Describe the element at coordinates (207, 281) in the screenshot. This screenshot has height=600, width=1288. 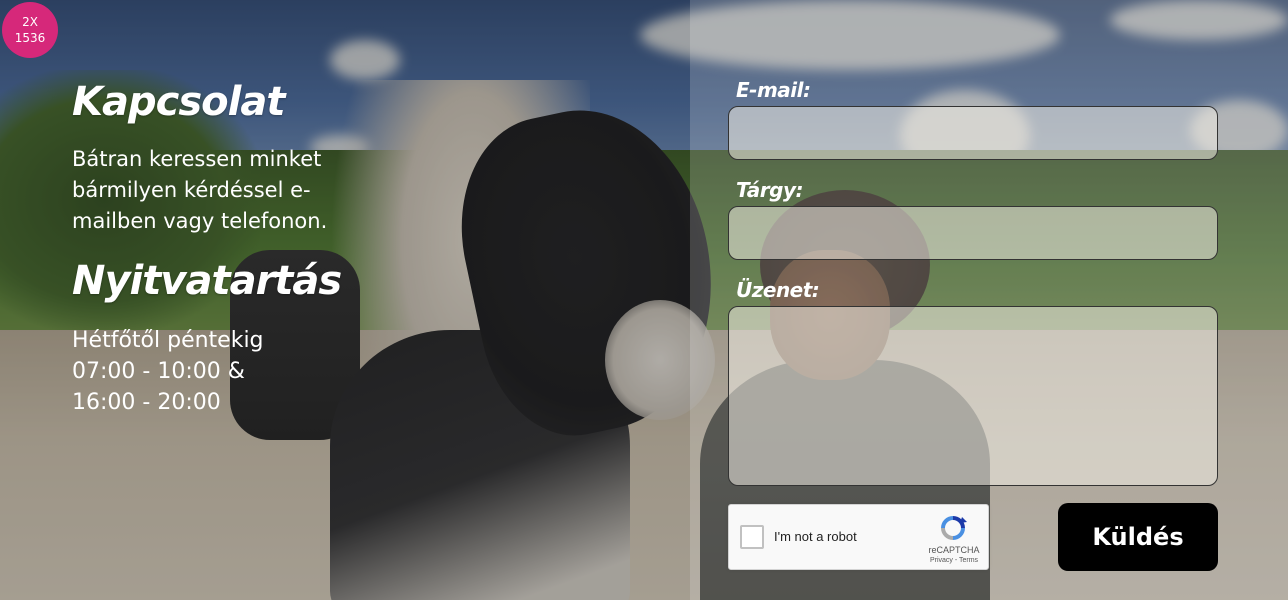
I see `opening-hours-heading: Nyitvatartás` at that location.